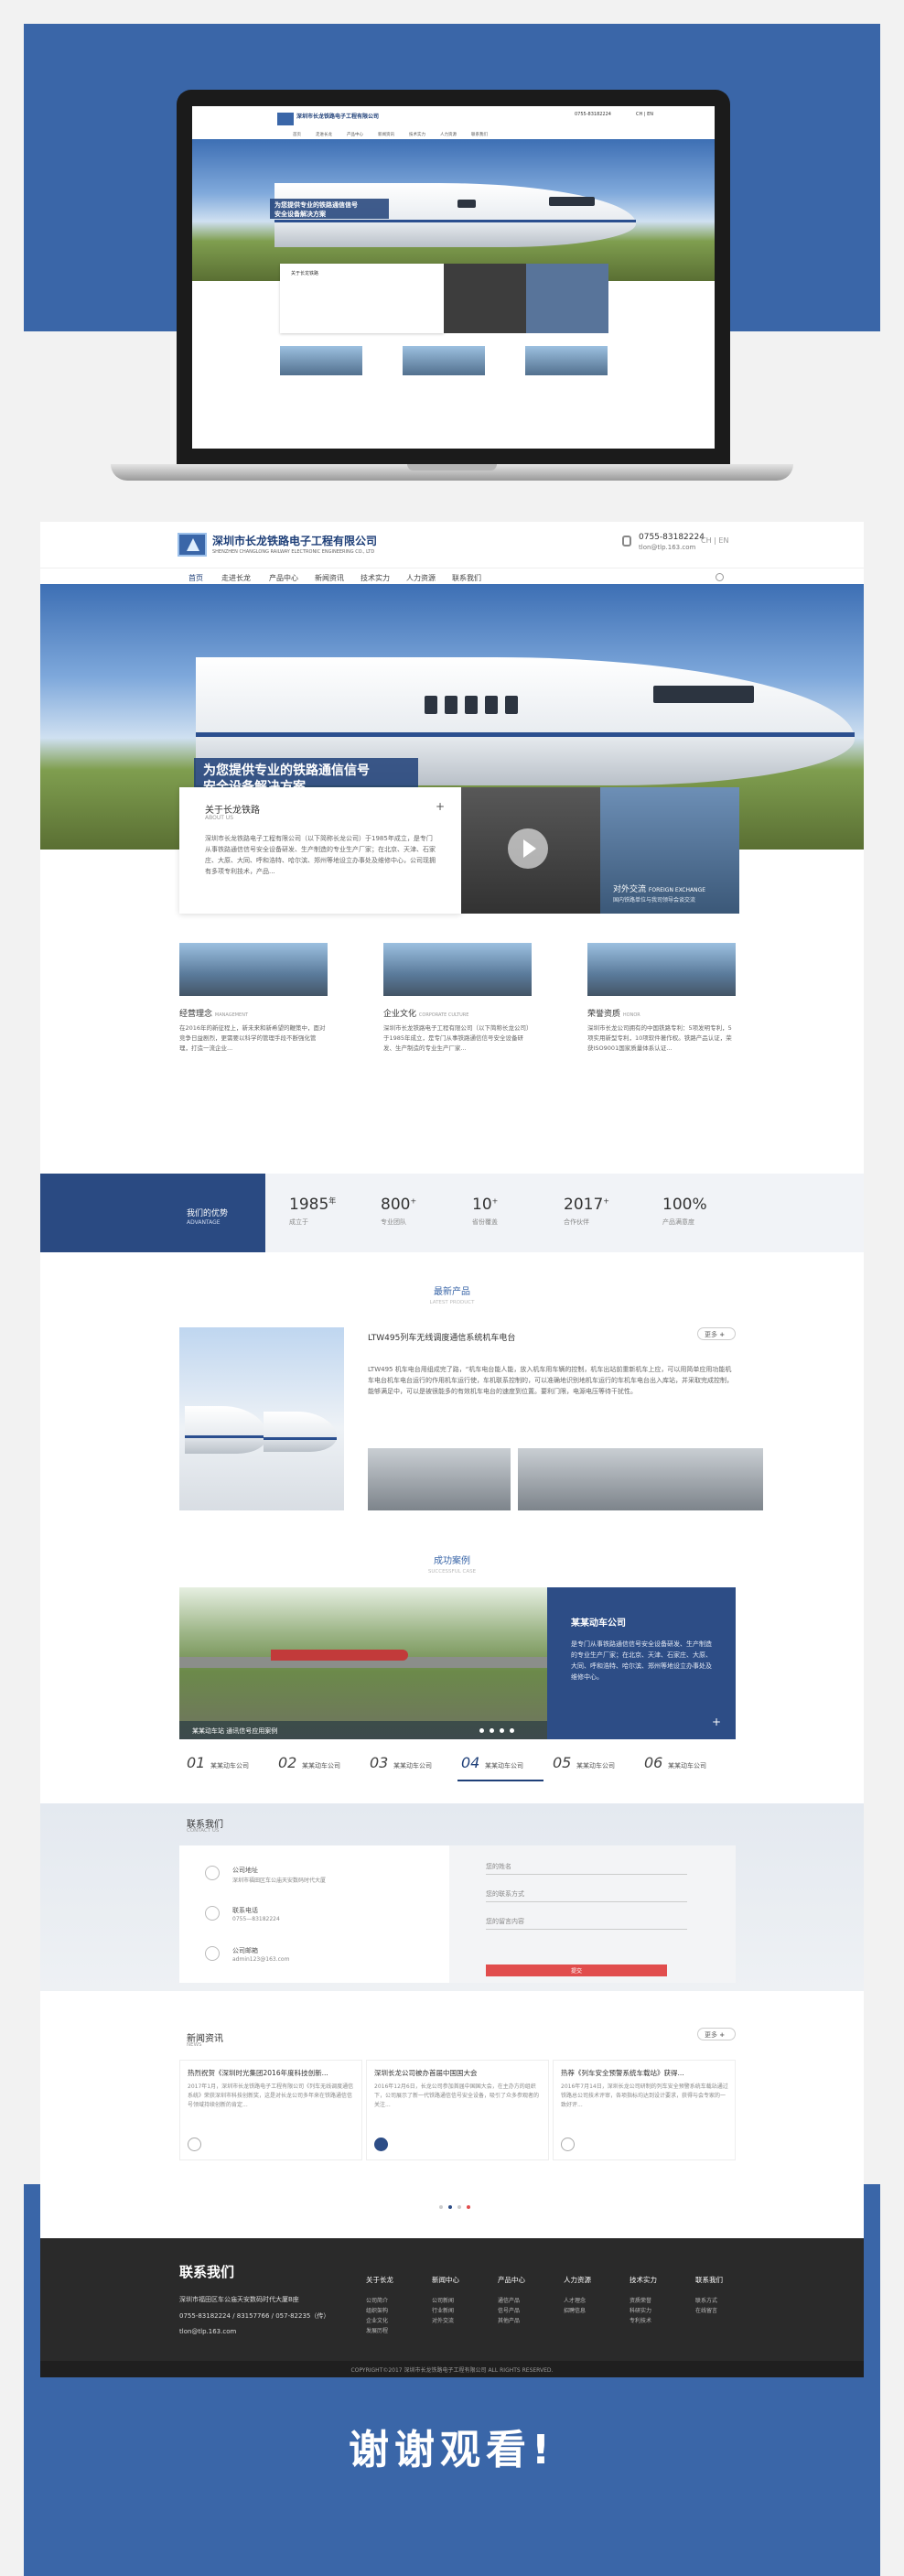 The image size is (904, 2576). Describe the element at coordinates (586, 1892) in the screenshot. I see `phone-field: 您的联系方式` at that location.